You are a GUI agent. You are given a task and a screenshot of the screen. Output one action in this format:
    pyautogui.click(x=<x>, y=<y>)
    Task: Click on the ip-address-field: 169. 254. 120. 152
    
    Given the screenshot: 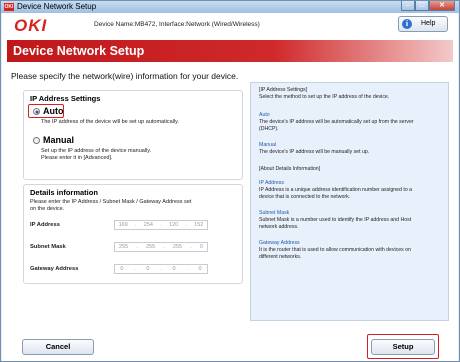 What is the action you would take?
    pyautogui.click(x=161, y=225)
    